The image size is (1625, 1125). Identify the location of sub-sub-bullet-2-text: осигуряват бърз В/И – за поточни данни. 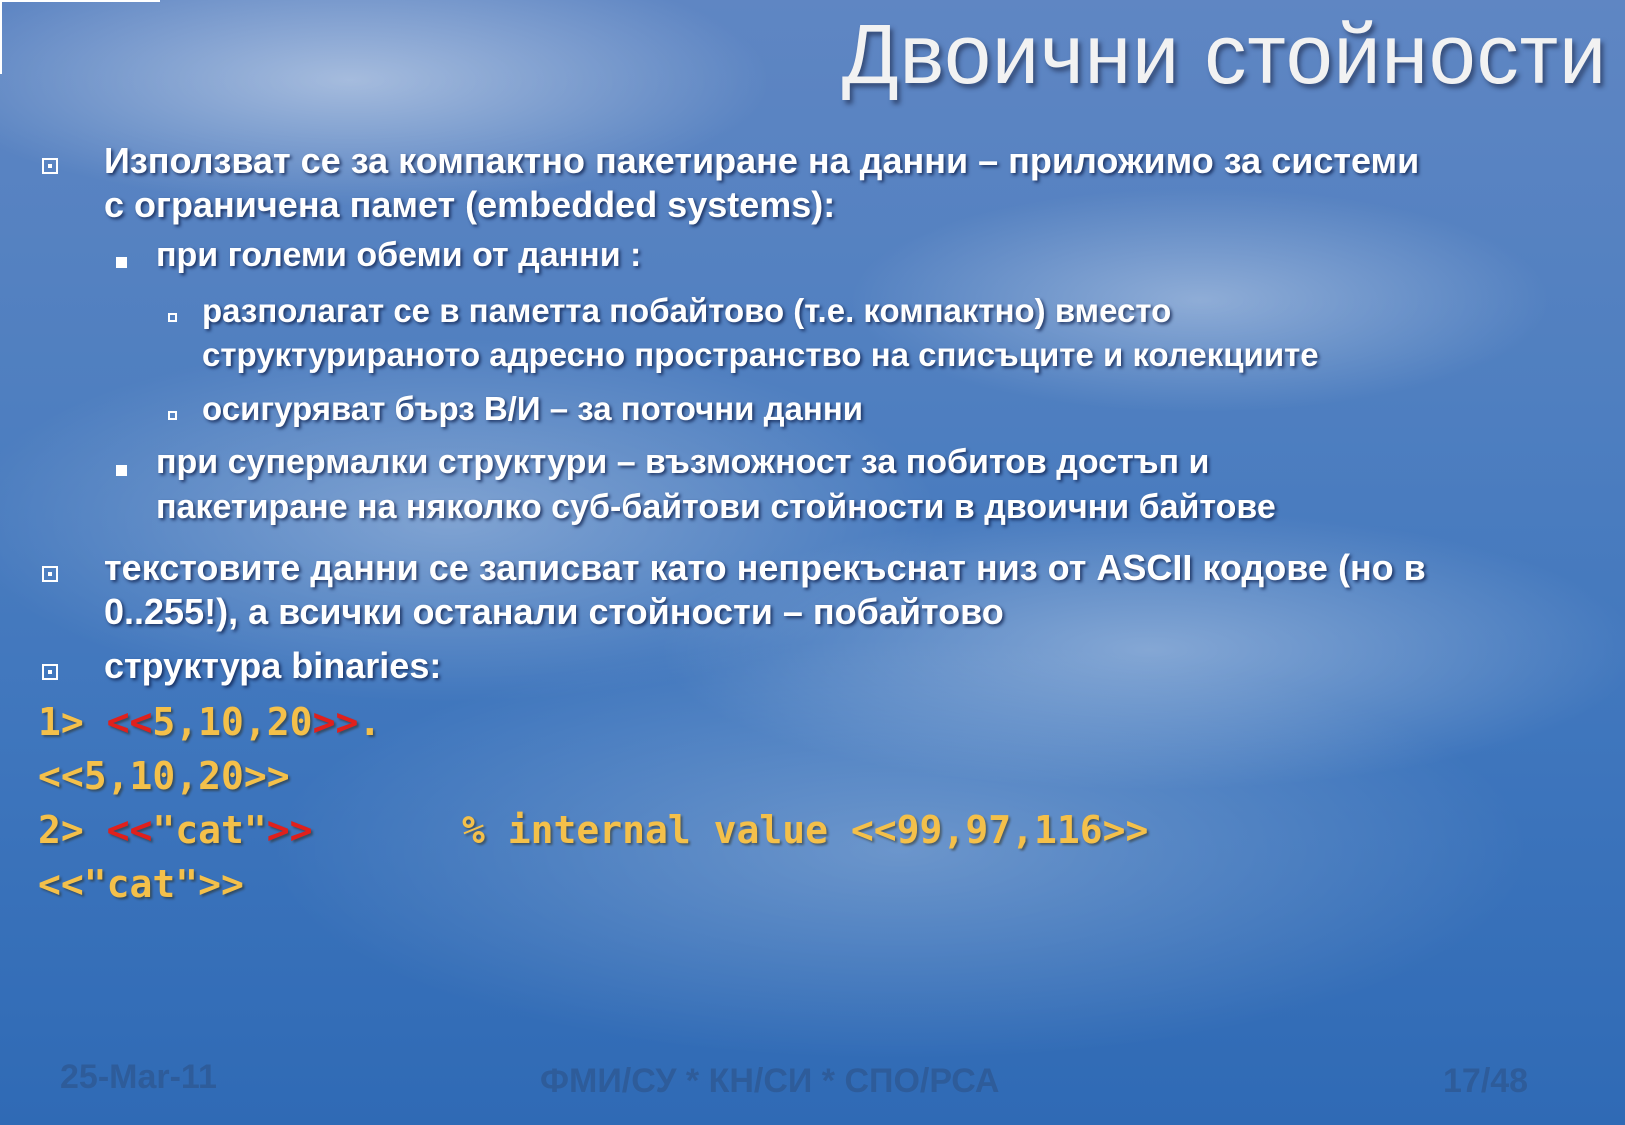
(533, 408).